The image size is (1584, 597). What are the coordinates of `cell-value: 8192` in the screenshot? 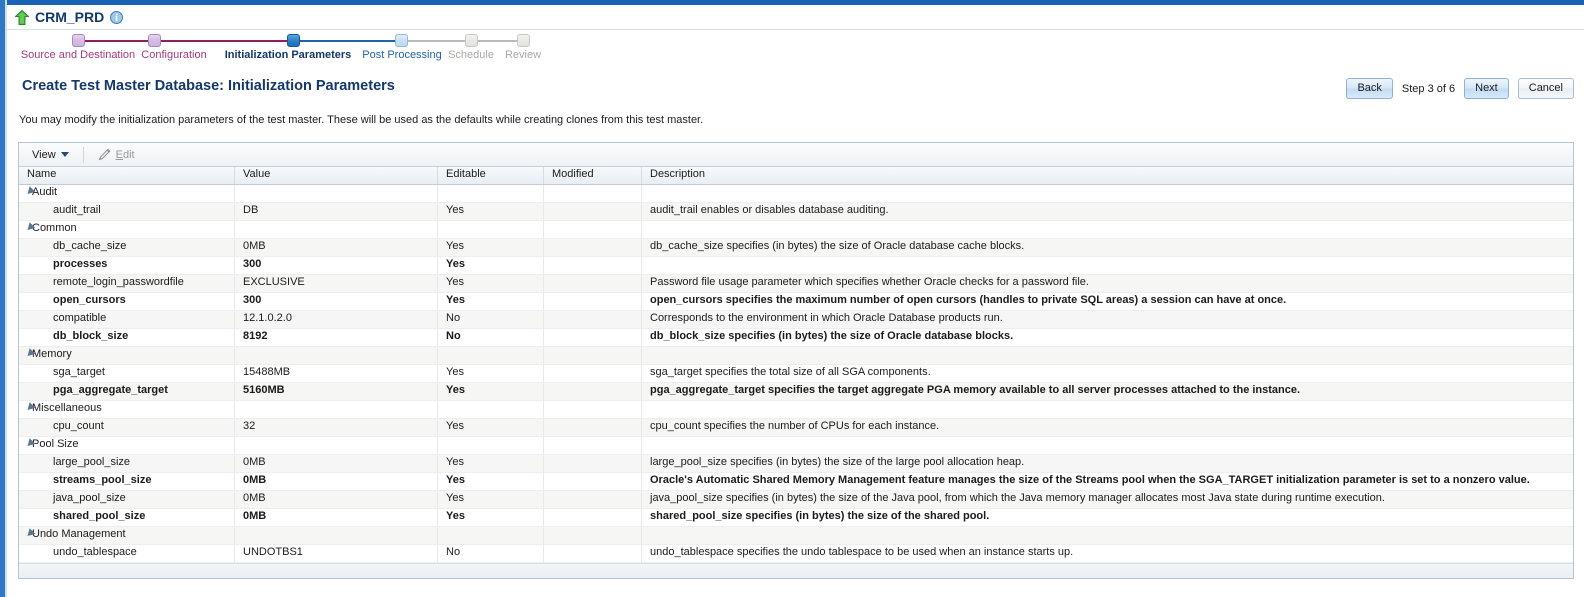 It's located at (336, 337).